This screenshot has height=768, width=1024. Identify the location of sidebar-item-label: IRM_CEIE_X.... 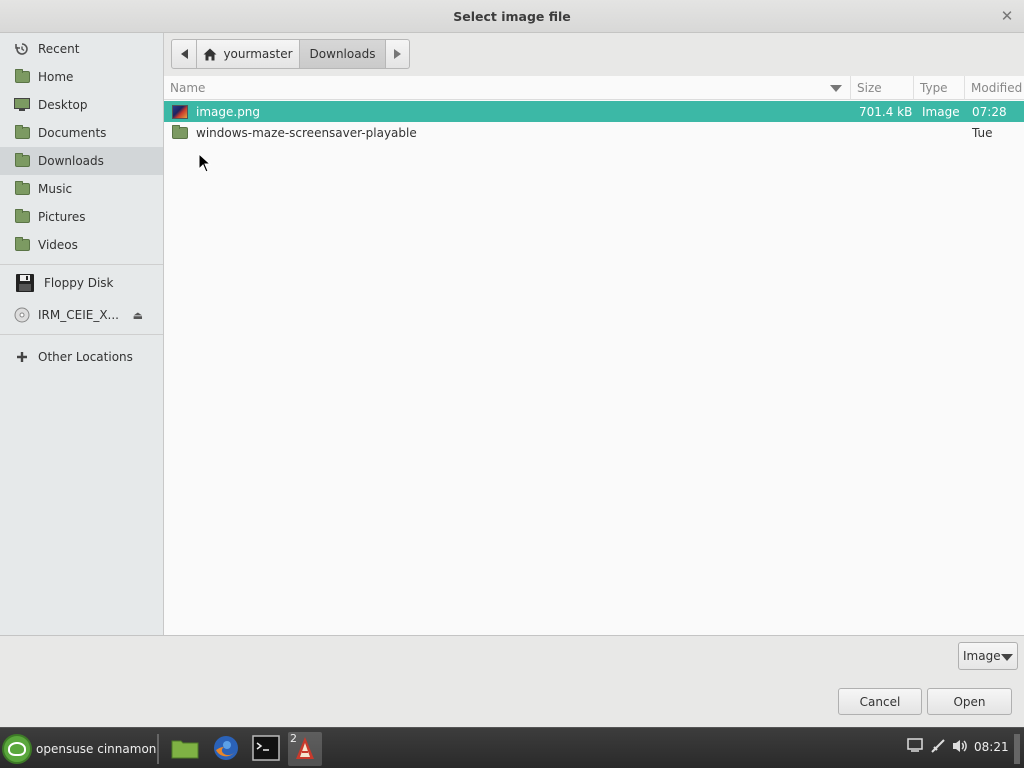
(78, 315).